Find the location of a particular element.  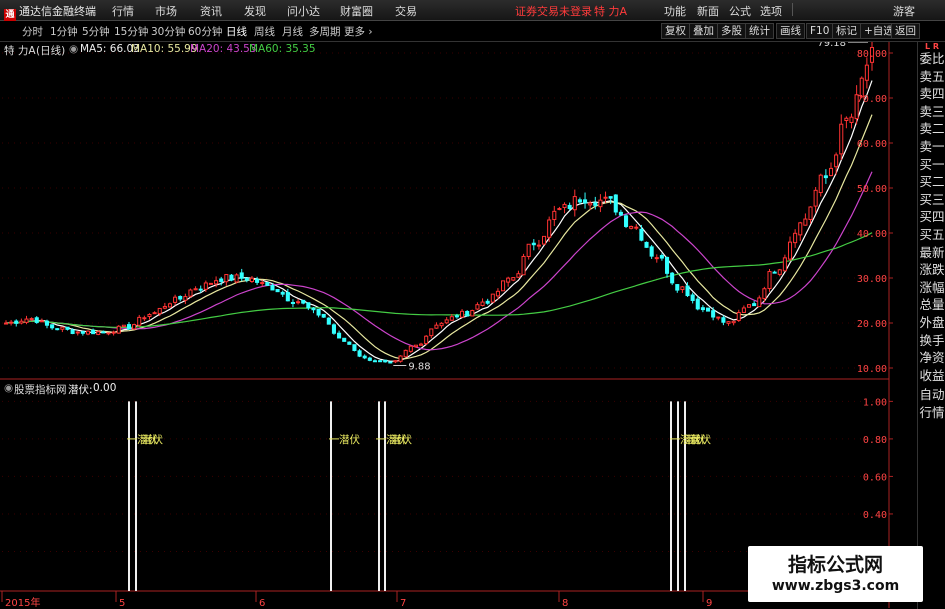

indicator-name: 潜伏: is located at coordinates (80, 390).